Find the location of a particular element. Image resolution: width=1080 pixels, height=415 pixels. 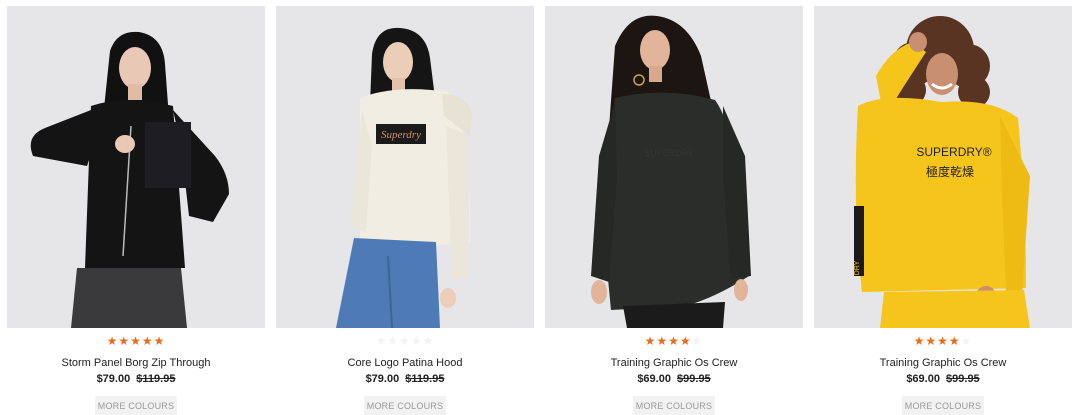

hoodie-logo-text: Superdry is located at coordinates (401, 135).